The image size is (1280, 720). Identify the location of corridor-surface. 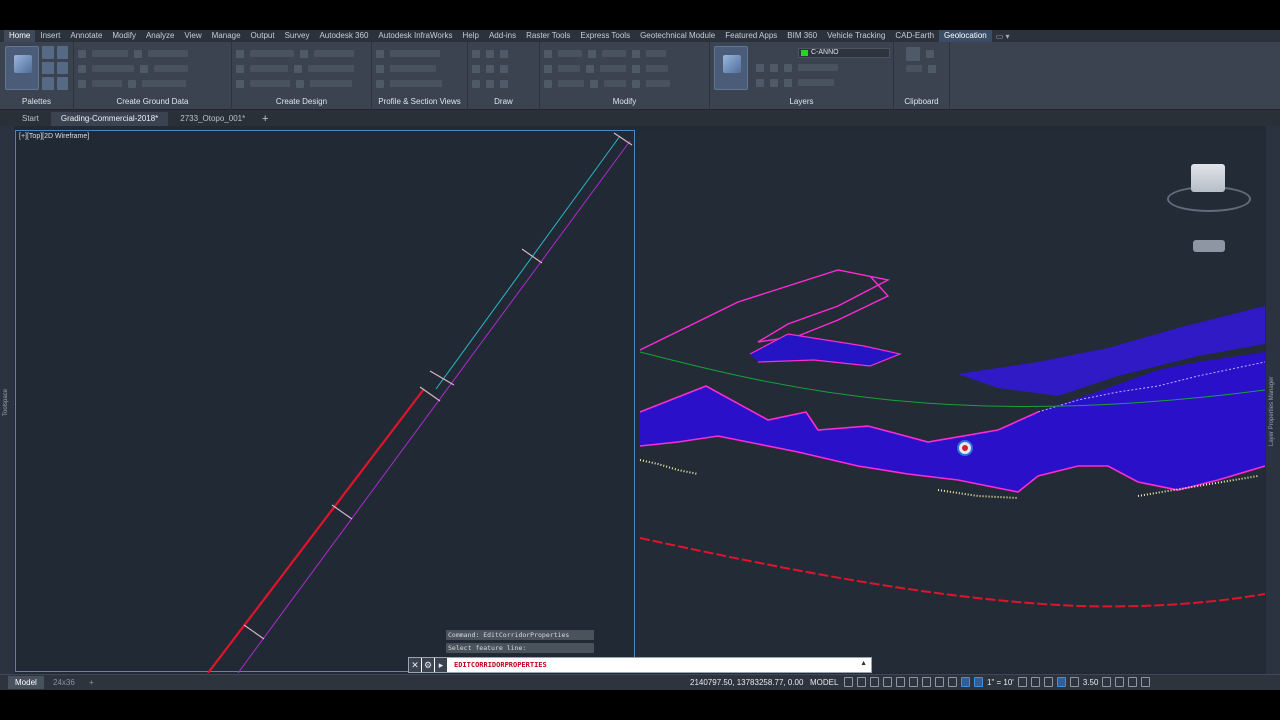
(952, 422).